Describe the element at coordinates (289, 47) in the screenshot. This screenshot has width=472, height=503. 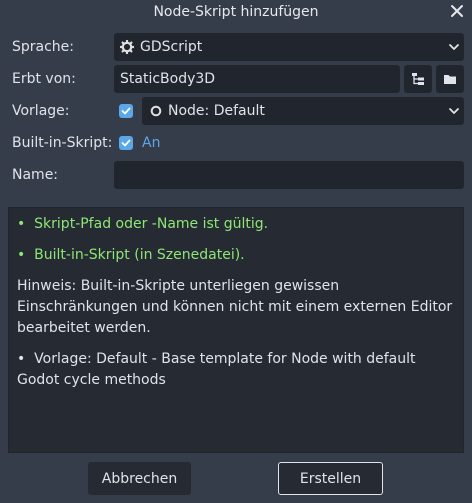
I see `language-dropdown: GDScript` at that location.